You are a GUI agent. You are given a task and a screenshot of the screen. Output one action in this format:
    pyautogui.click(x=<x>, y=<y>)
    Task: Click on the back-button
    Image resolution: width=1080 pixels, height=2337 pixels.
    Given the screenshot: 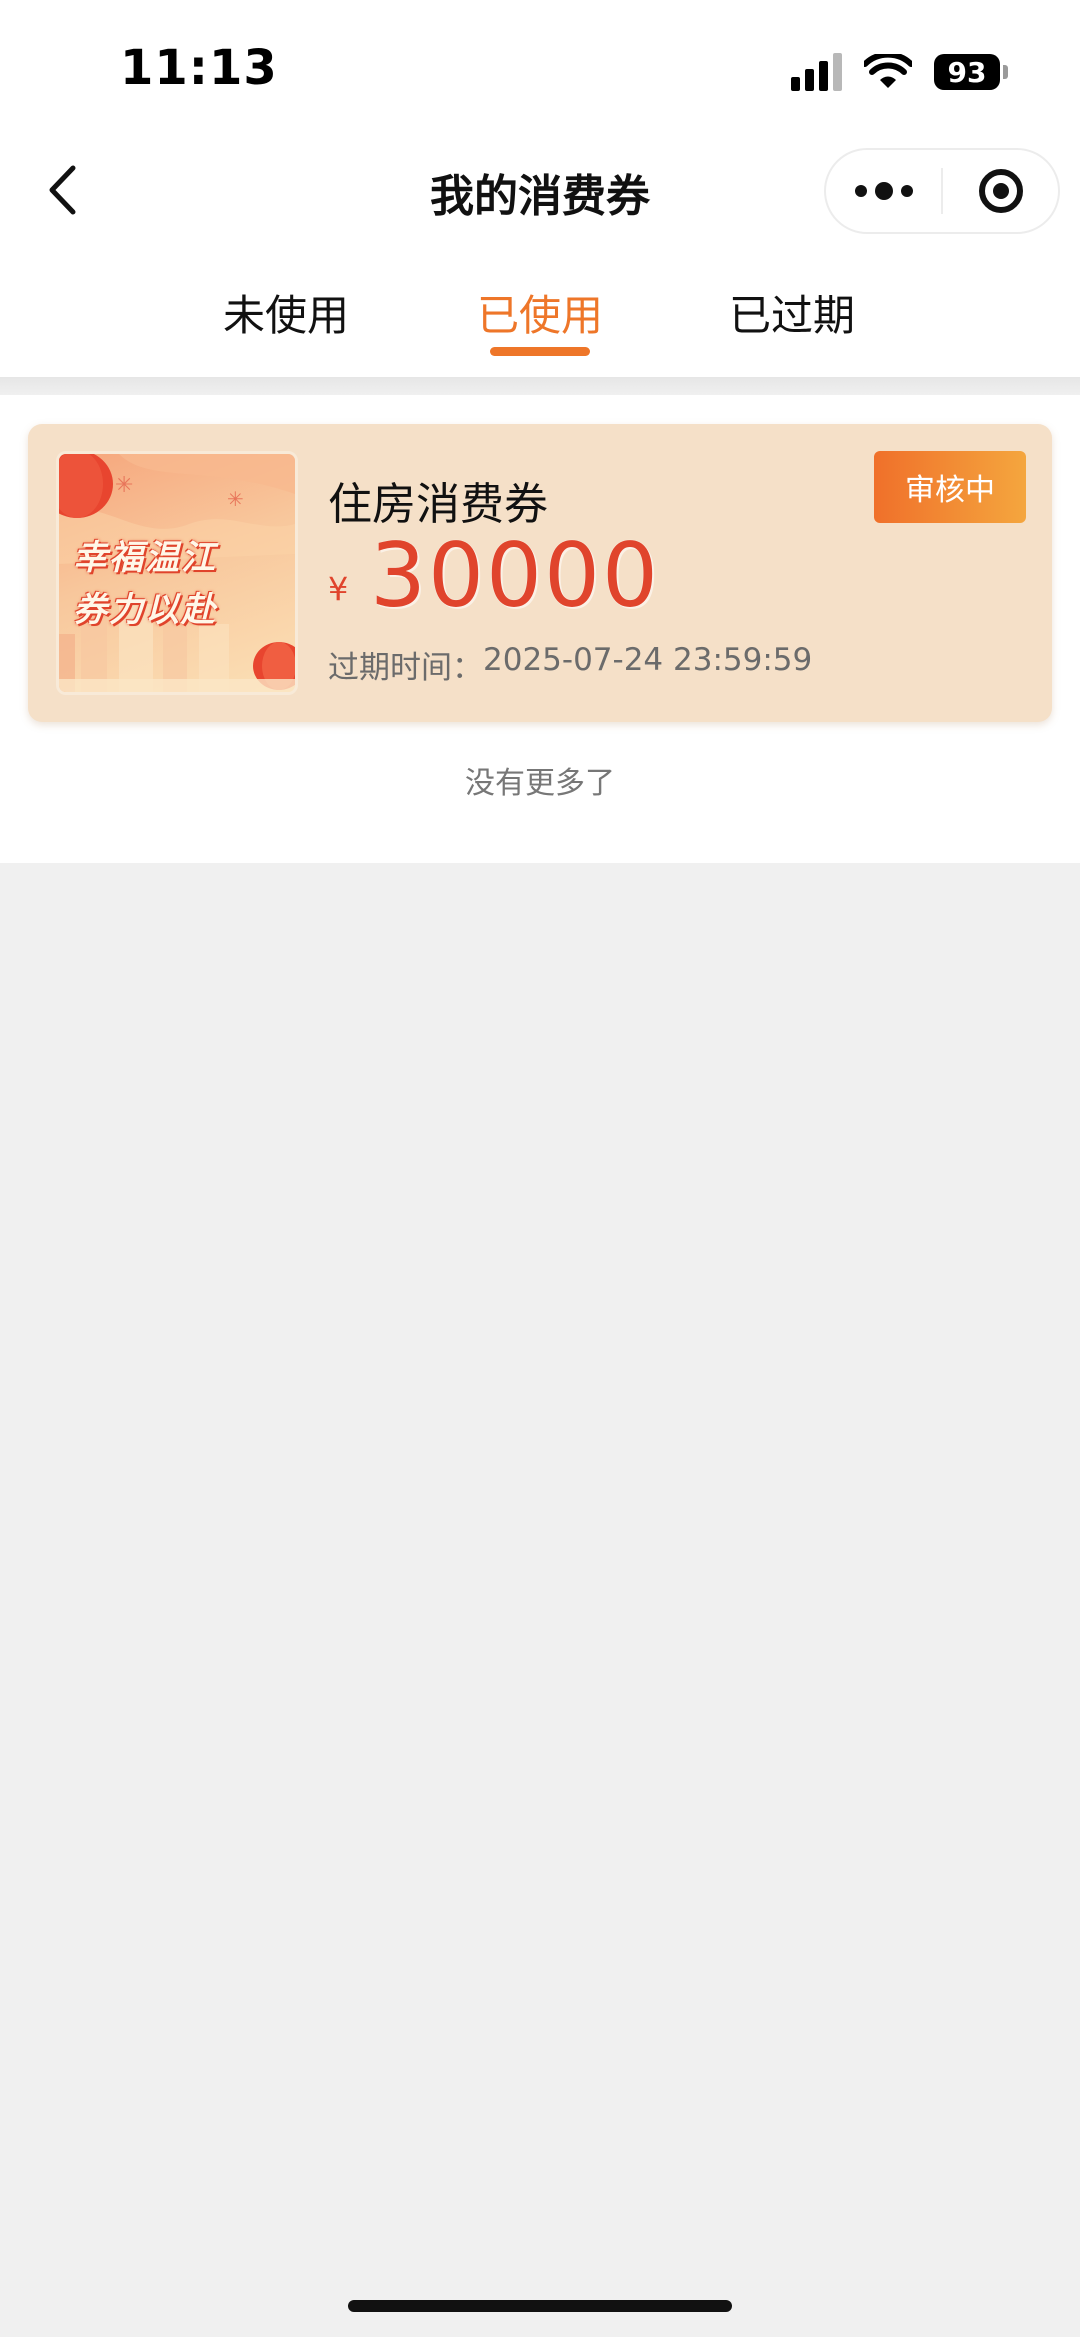 What is the action you would take?
    pyautogui.click(x=62, y=190)
    